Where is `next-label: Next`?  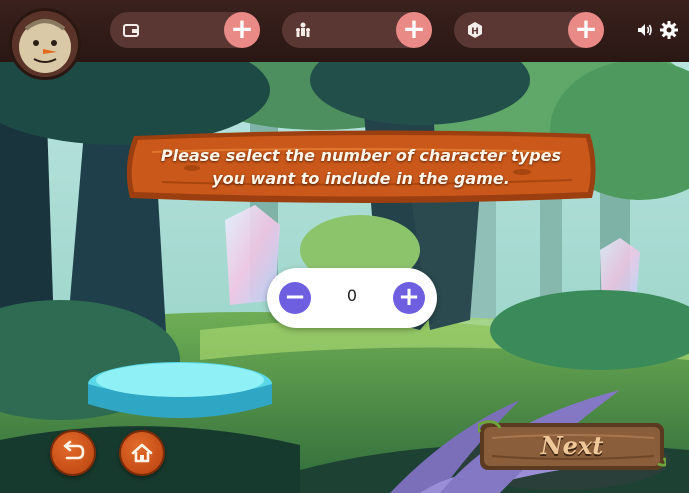
next-label: Next is located at coordinates (572, 445).